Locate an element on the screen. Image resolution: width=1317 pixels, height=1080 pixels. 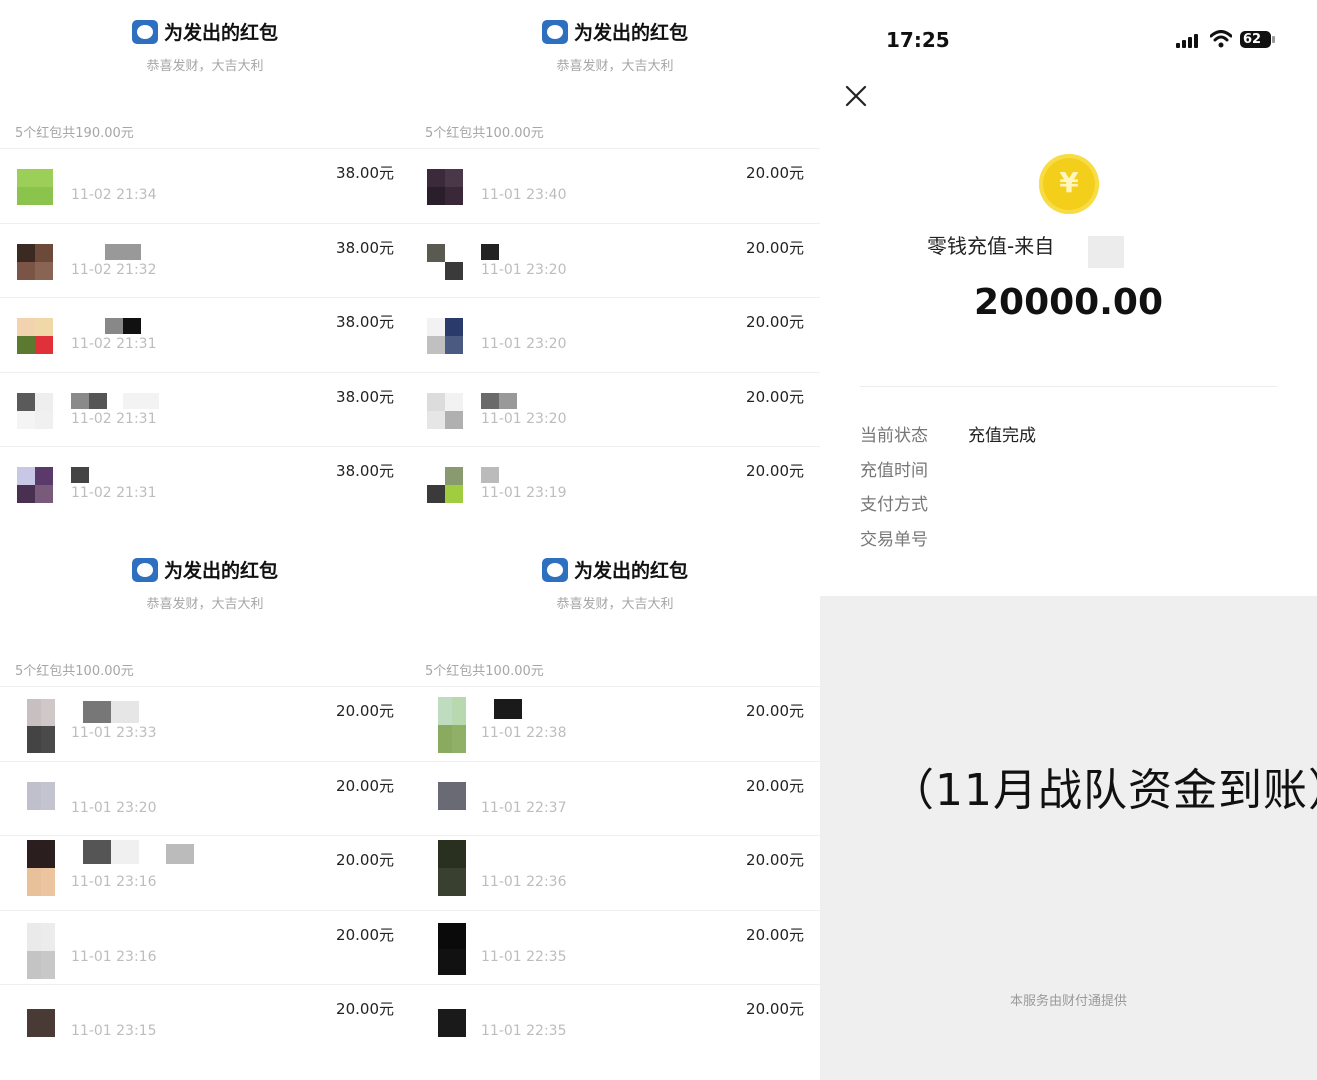
signal-icon is located at coordinates (1189, 40).